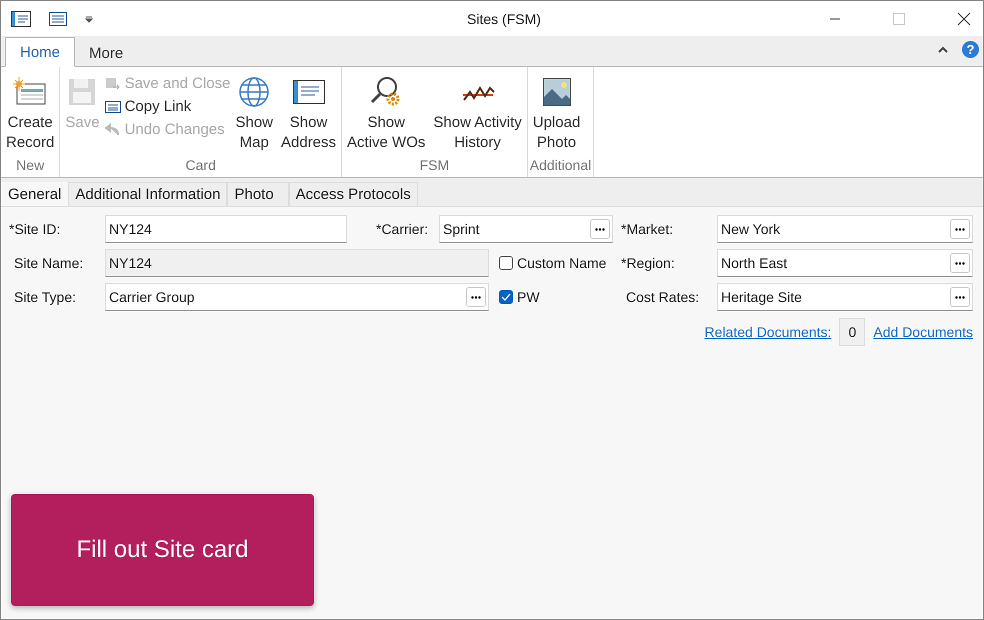 This screenshot has width=984, height=620. What do you see at coordinates (477, 115) in the screenshot?
I see `ribbon-button: Show Activity History` at bounding box center [477, 115].